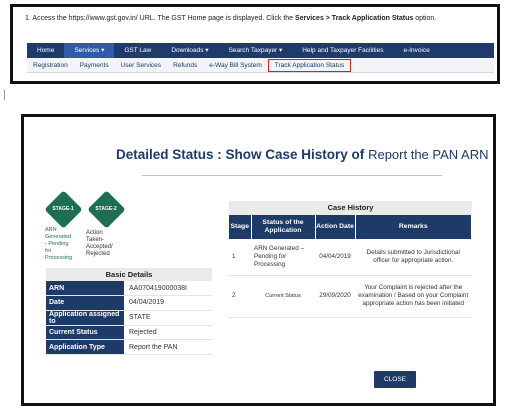 The width and height of the screenshot is (511, 411). Describe the element at coordinates (426, 18) in the screenshot. I see `instruction-suffix: option.` at that location.